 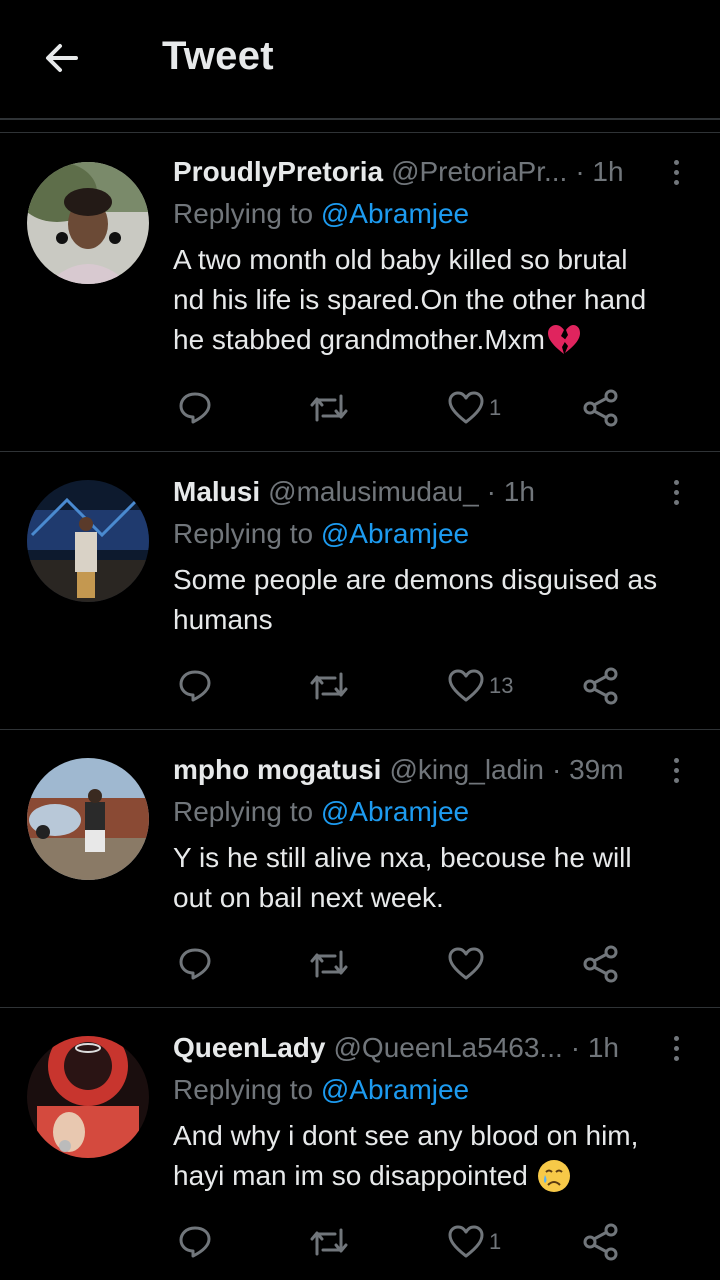 What do you see at coordinates (415, 579) in the screenshot?
I see `tweet-line: Some people are demons disguised as` at bounding box center [415, 579].